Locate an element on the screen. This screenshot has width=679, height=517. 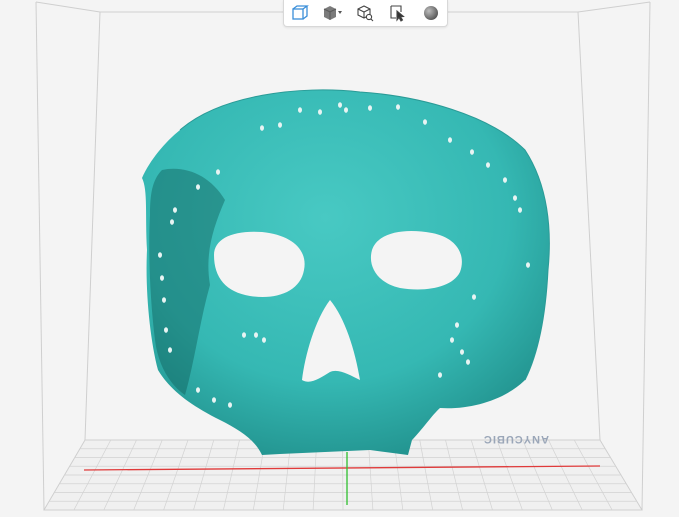
view-cube-button is located at coordinates (300, 13).